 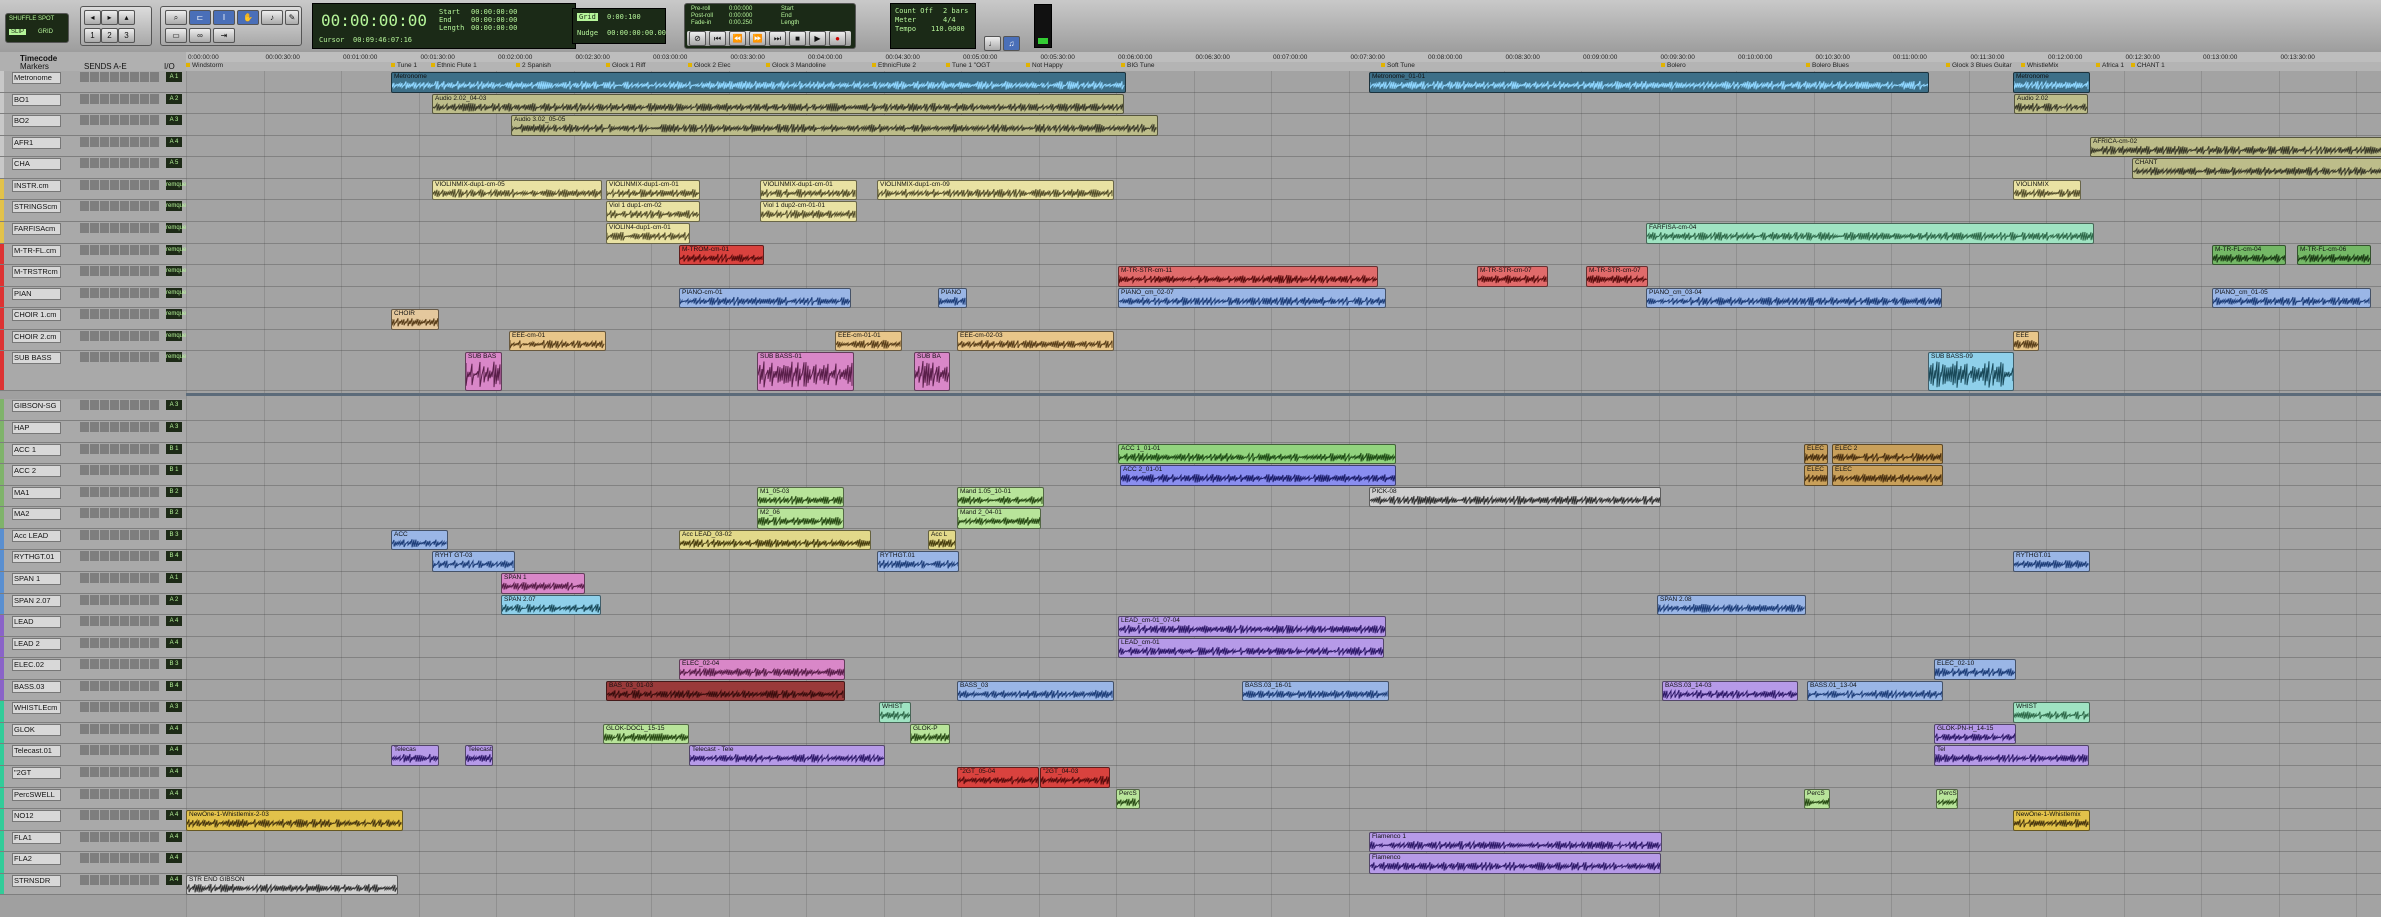 I want to click on audio-clip: PIANO, so click(x=952, y=298).